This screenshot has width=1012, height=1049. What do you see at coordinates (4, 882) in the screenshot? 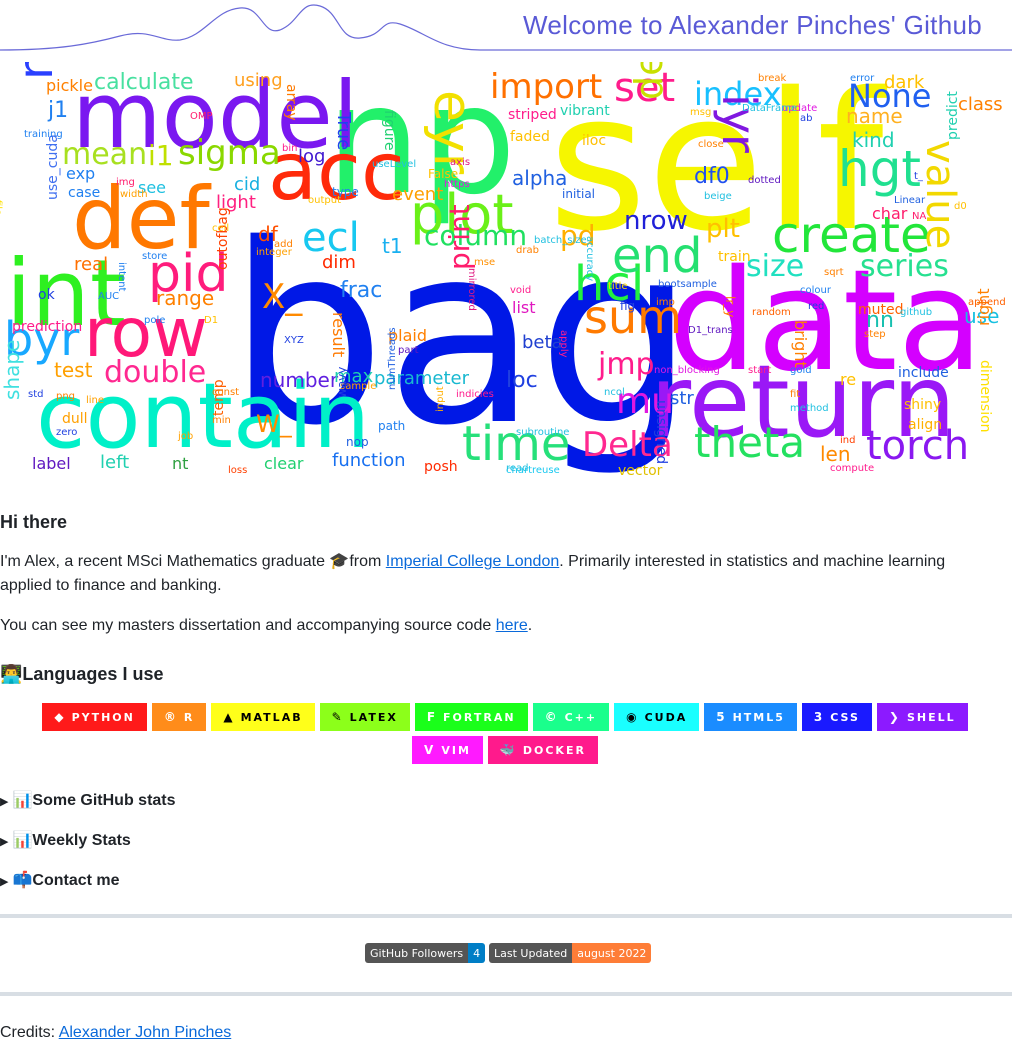
I see `disclosure-triangle-icon: ▶` at bounding box center [4, 882].